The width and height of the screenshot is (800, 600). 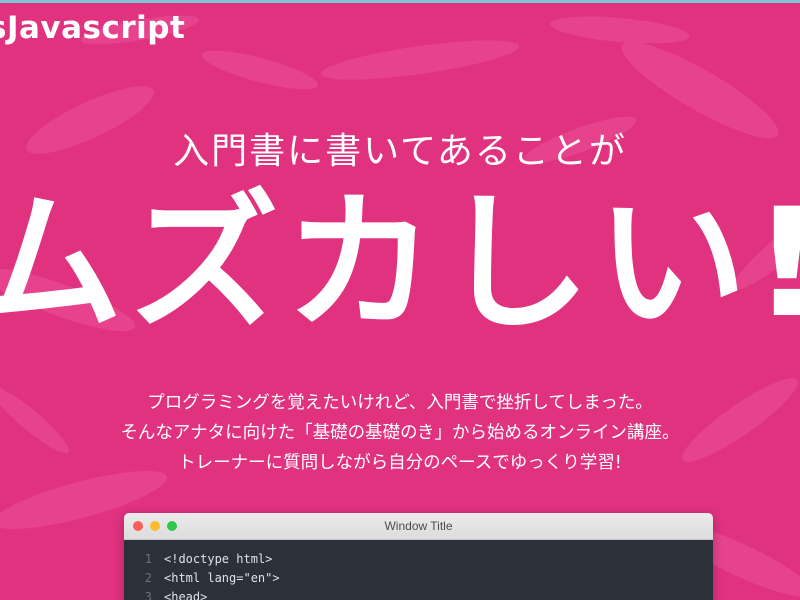 What do you see at coordinates (186, 595) in the screenshot?
I see `code-text: <head>` at bounding box center [186, 595].